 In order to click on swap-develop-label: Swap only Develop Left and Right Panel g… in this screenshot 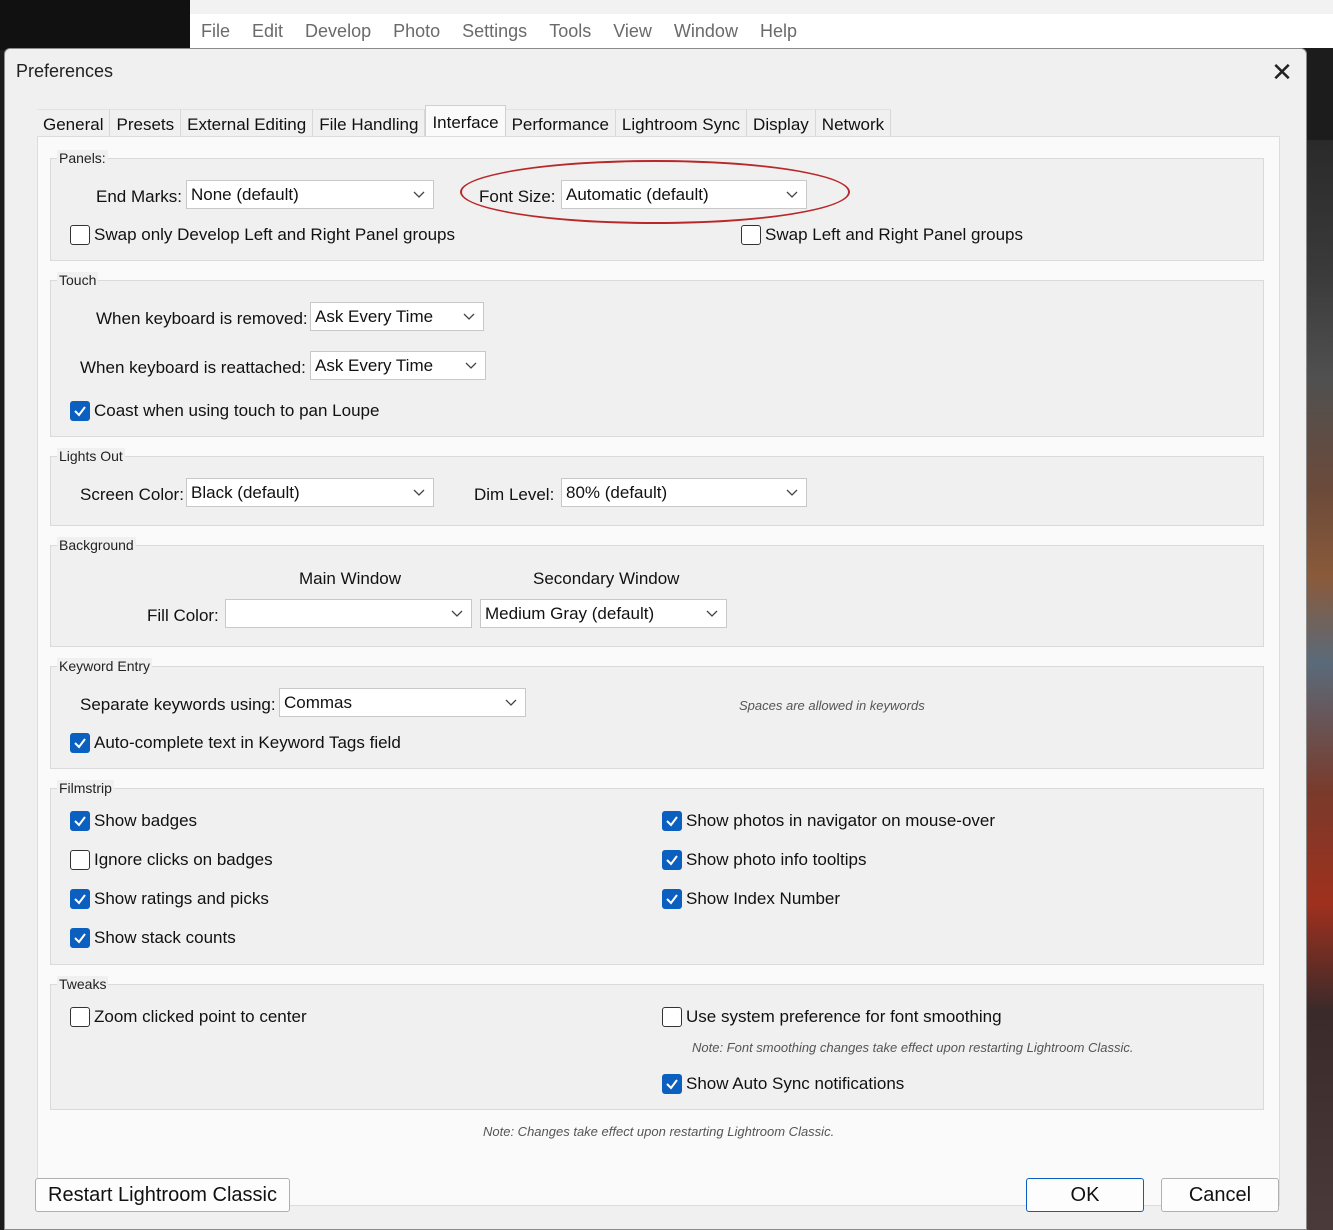, I will do `click(275, 234)`.